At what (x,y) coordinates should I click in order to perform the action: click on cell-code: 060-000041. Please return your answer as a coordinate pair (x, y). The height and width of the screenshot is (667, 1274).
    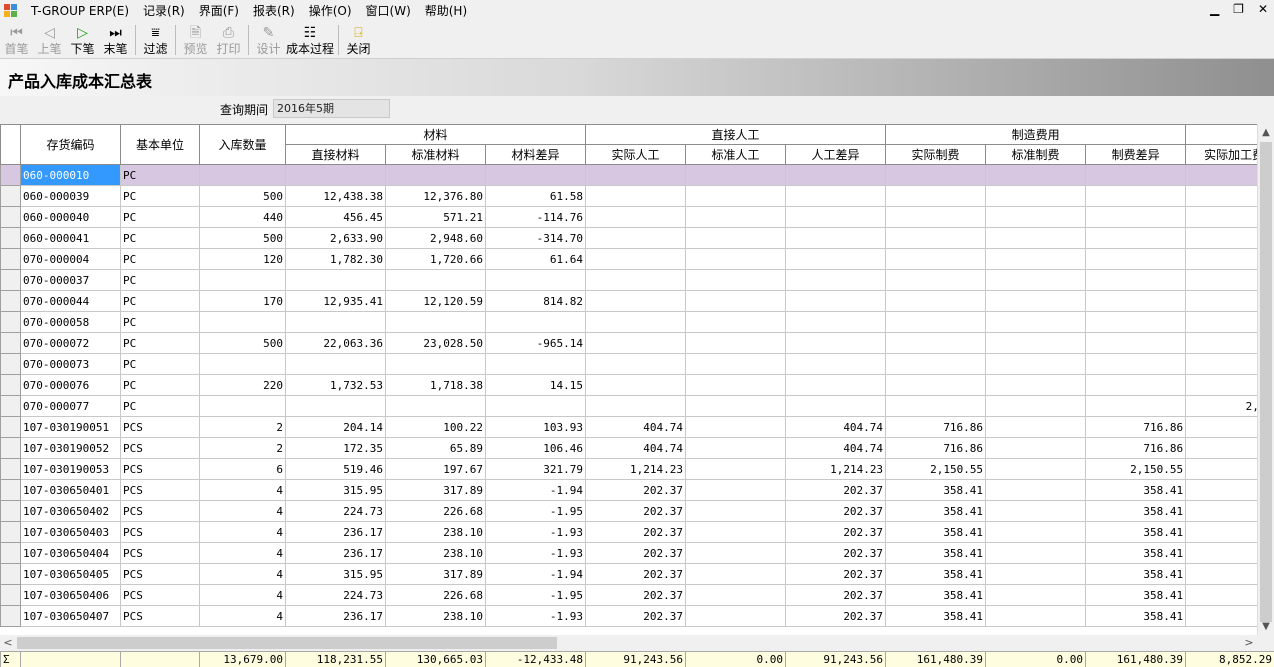
    Looking at the image, I should click on (70, 238).